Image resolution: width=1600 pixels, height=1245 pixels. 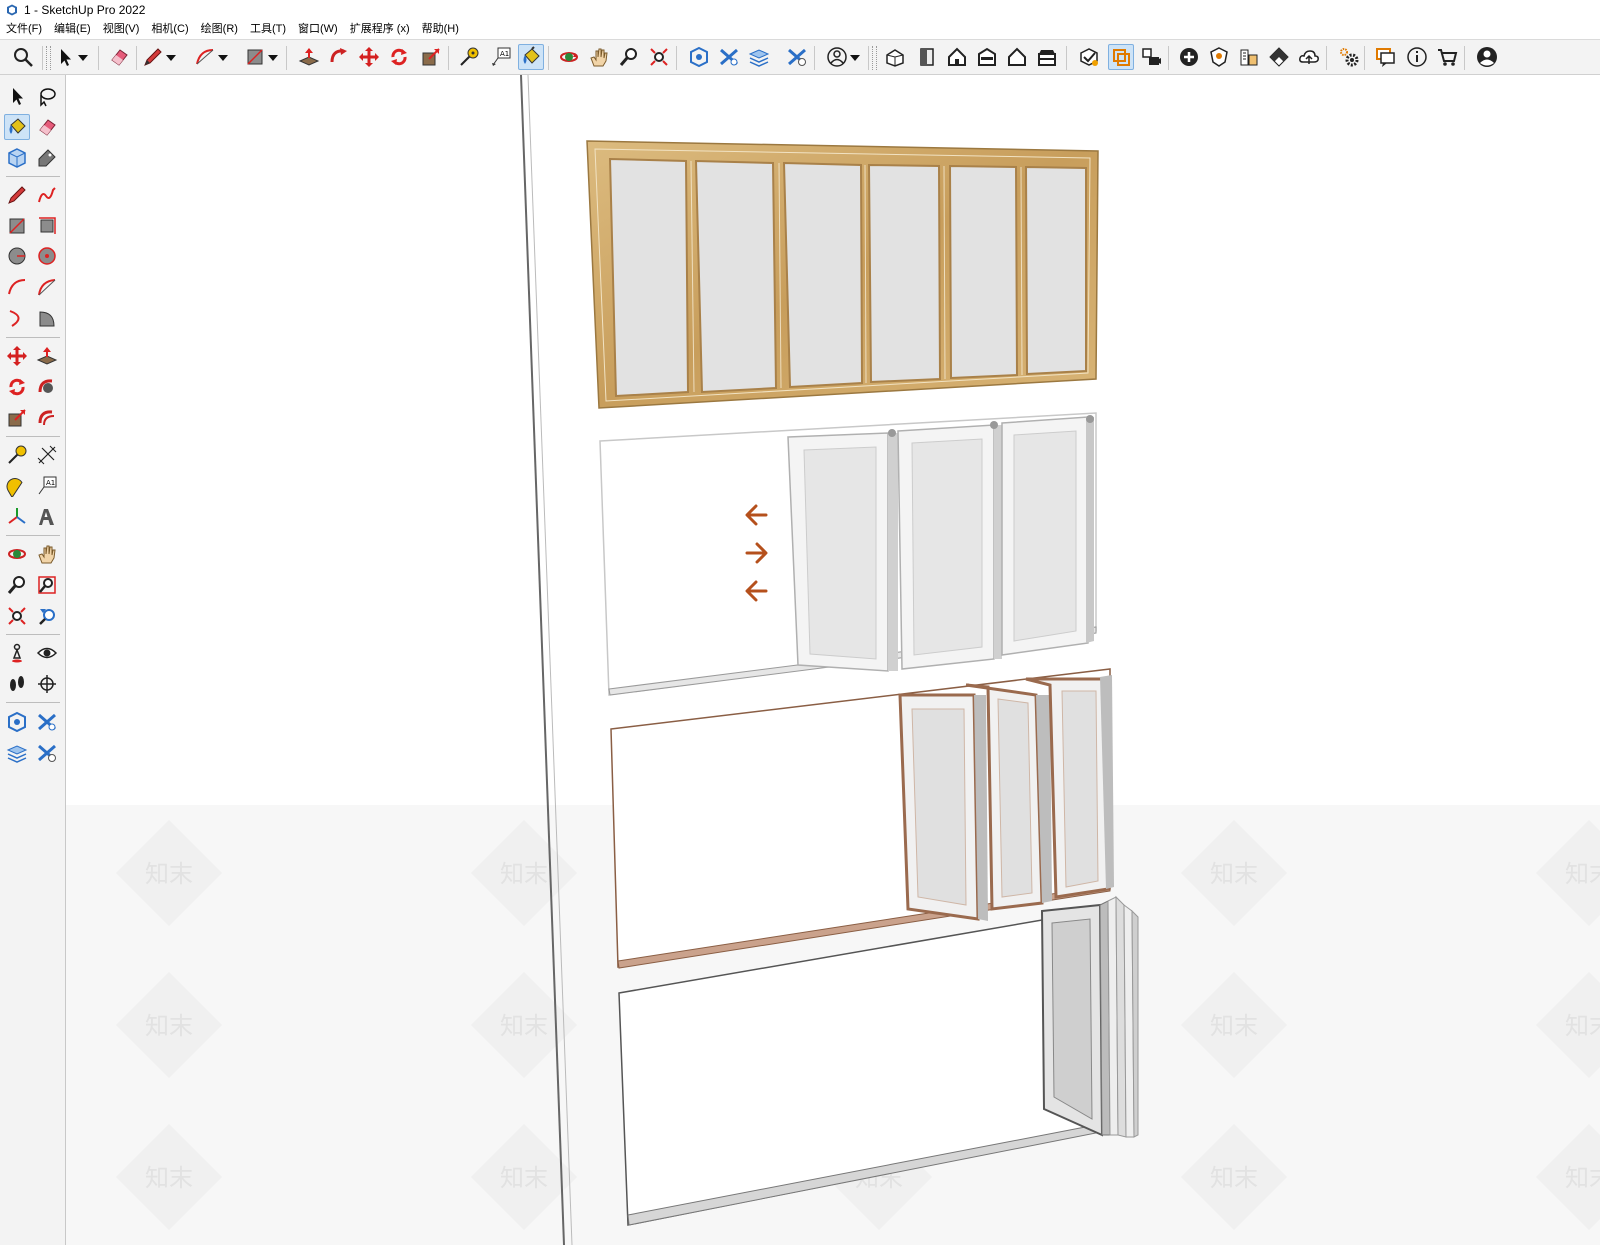 What do you see at coordinates (987, 57) in the screenshot?
I see `right-view-button` at bounding box center [987, 57].